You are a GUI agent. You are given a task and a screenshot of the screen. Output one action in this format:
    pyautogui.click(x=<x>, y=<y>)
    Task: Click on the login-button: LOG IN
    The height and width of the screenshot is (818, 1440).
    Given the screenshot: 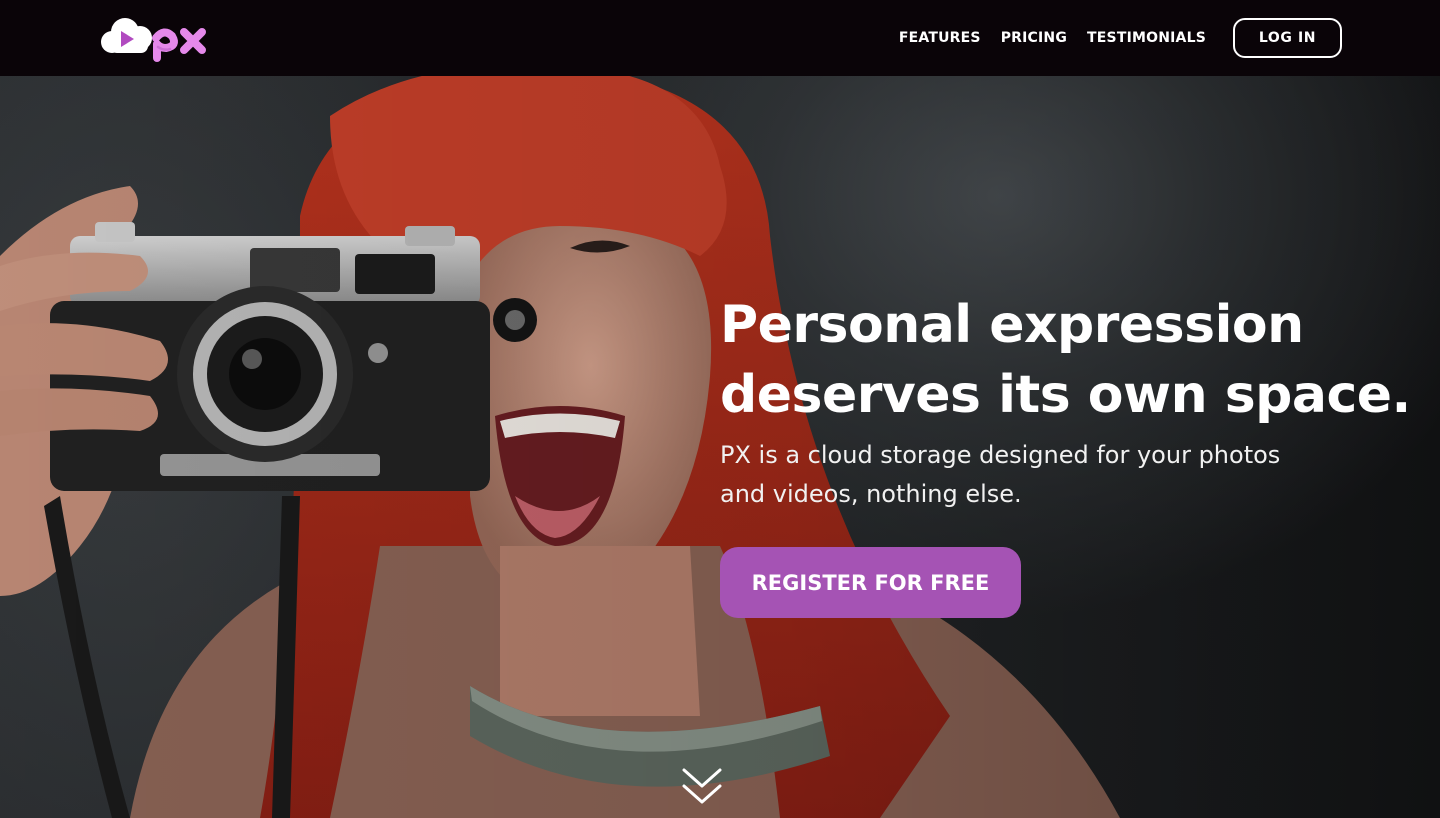 What is the action you would take?
    pyautogui.click(x=1287, y=38)
    